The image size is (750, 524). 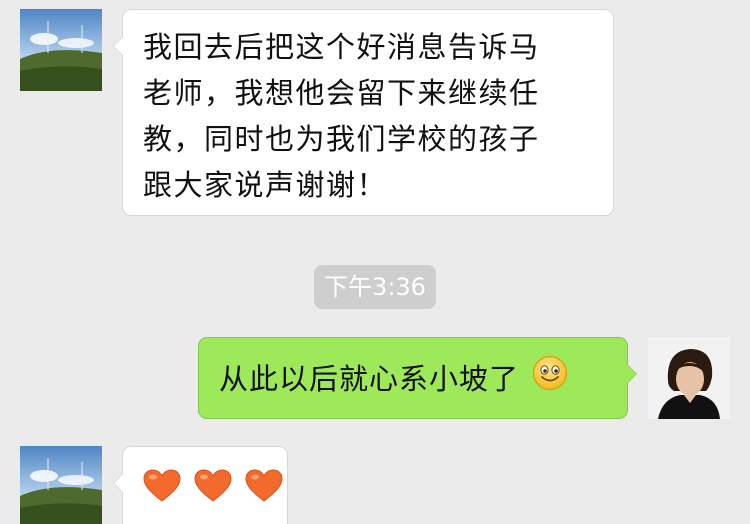 I want to click on incoming-message-bubble, so click(x=200, y=485).